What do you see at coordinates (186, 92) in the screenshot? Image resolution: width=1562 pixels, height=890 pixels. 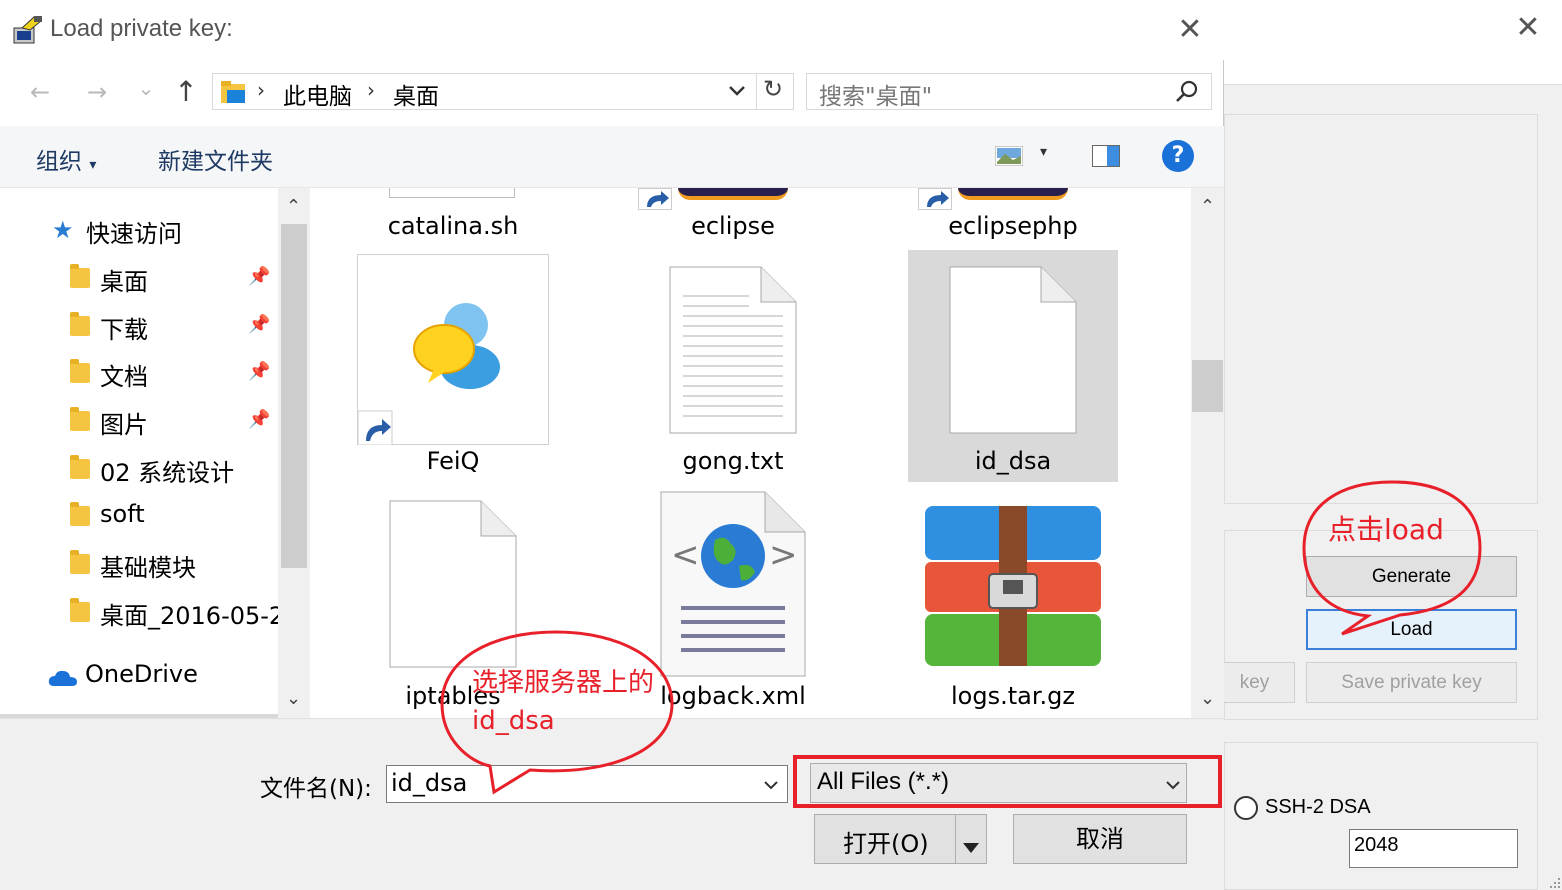 I see `up-button: ↑` at bounding box center [186, 92].